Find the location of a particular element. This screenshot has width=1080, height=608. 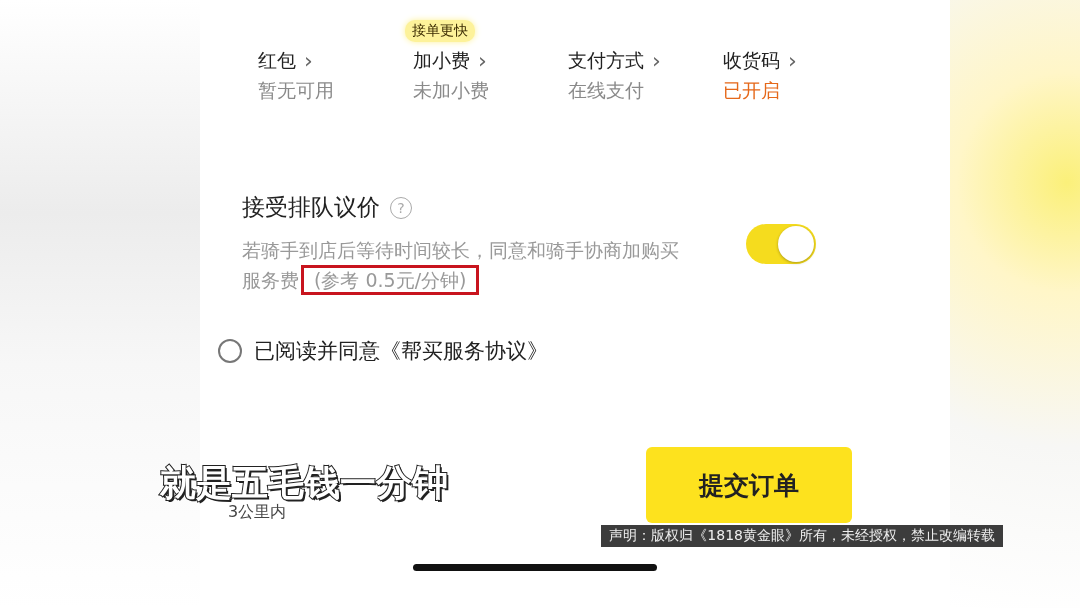

option-value: 暂无可用 is located at coordinates (296, 90).